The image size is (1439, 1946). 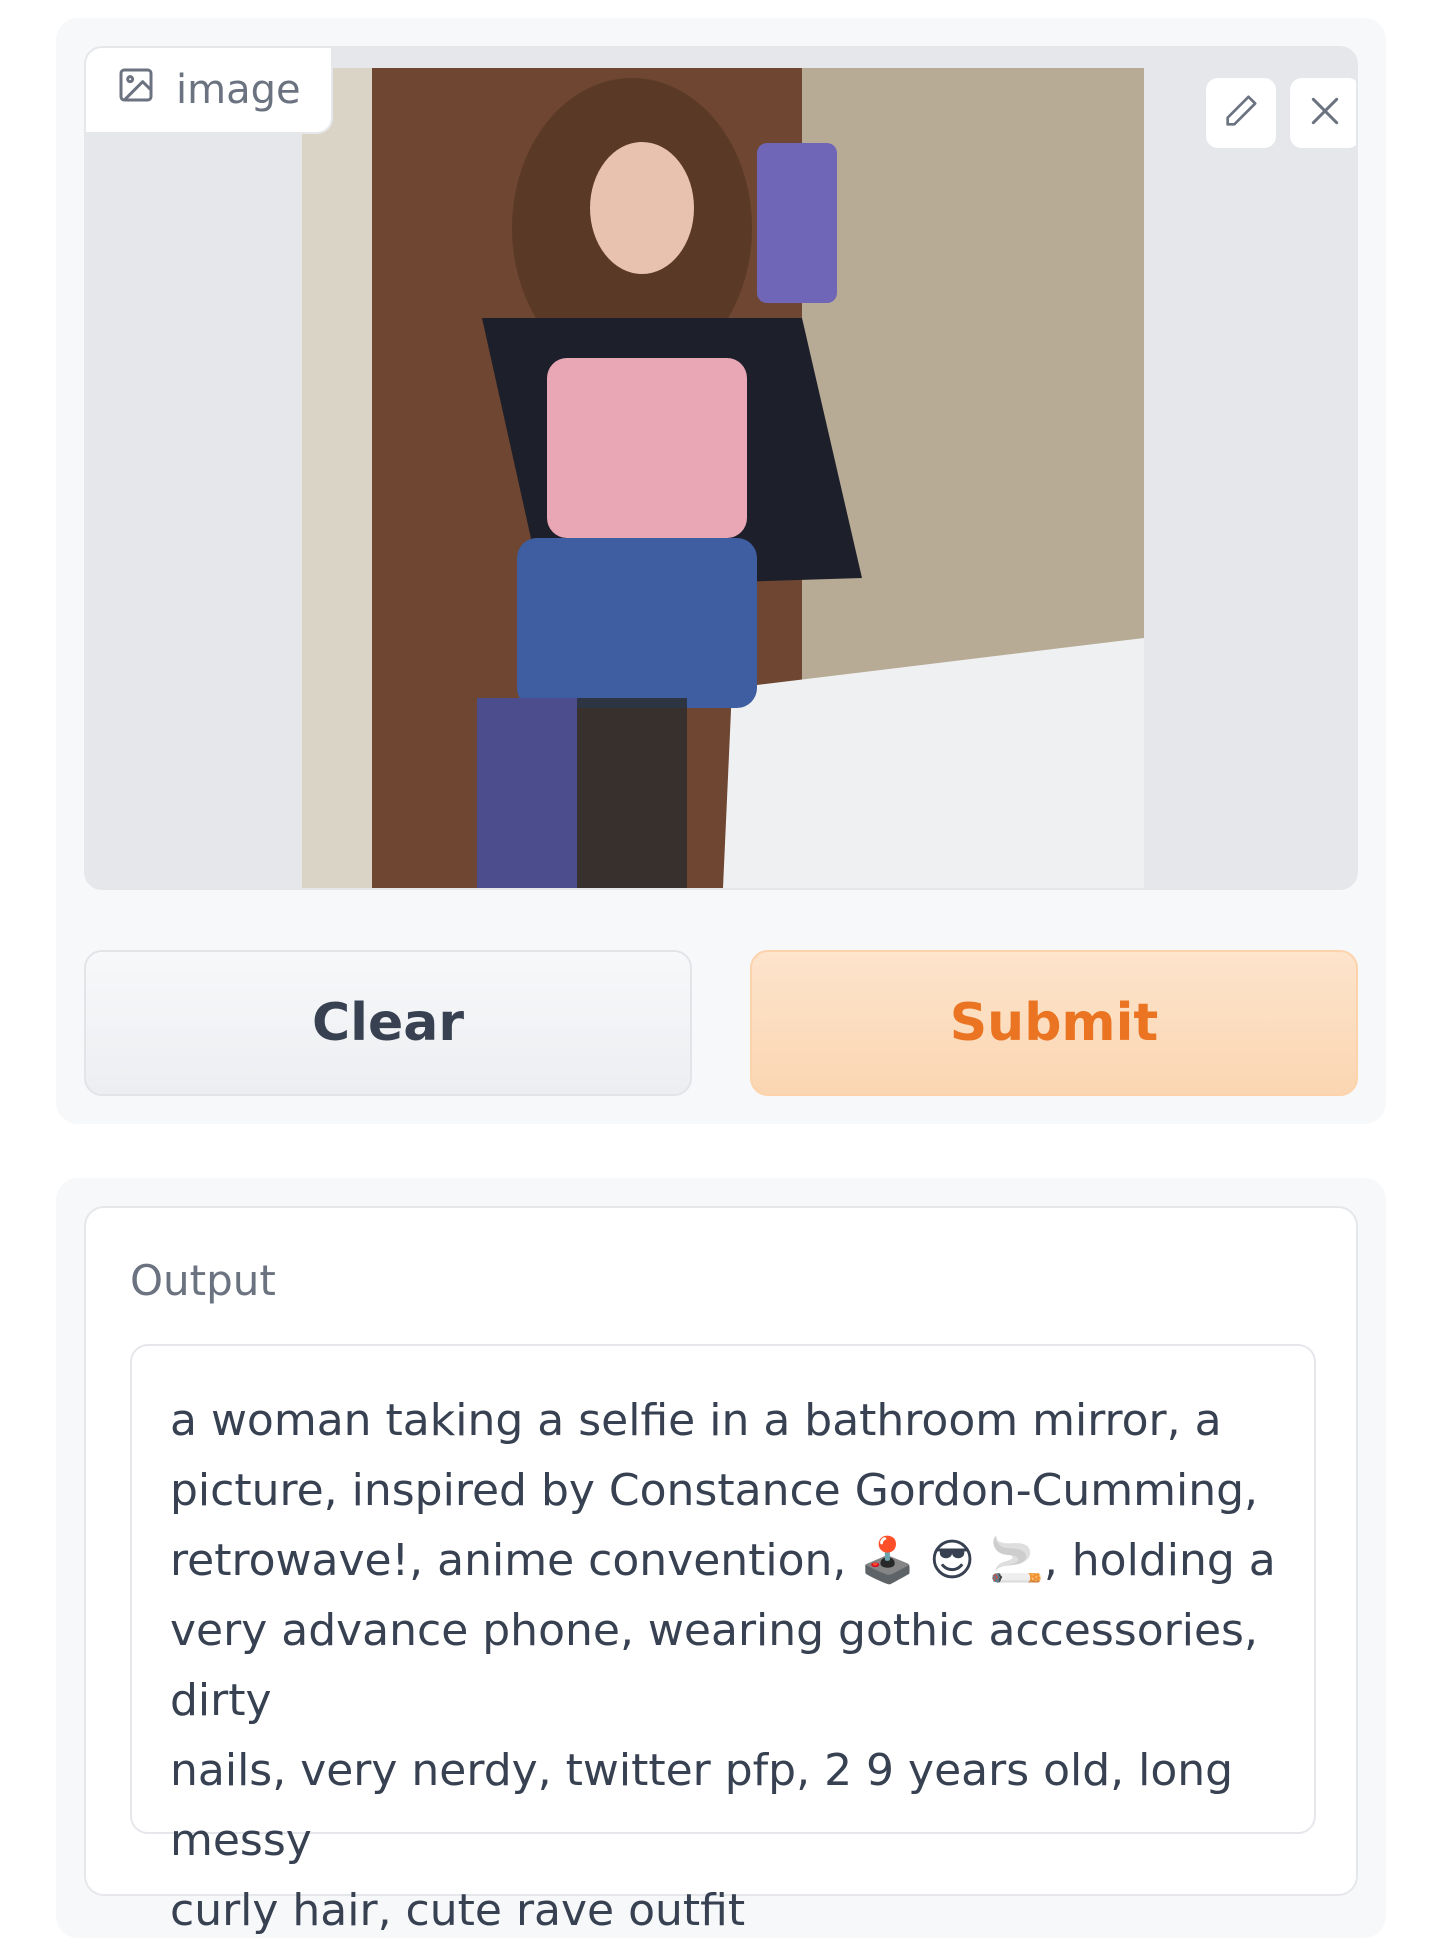 What do you see at coordinates (388, 1023) in the screenshot?
I see `clear-button: Clear` at bounding box center [388, 1023].